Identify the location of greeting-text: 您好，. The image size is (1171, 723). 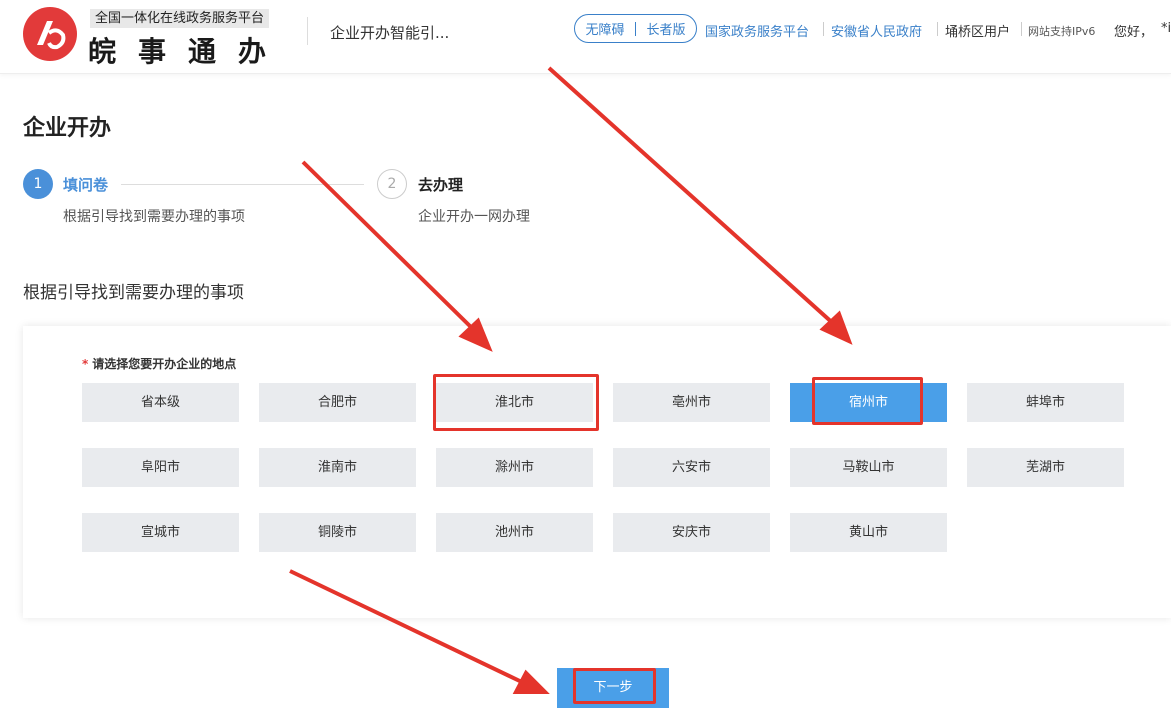
(1134, 32).